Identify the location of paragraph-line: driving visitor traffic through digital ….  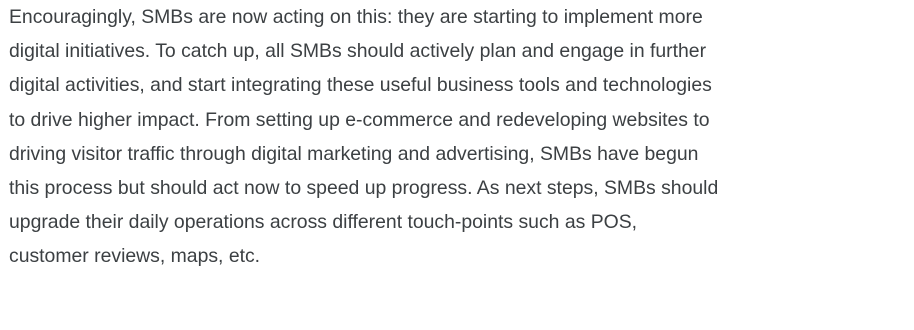
(354, 153).